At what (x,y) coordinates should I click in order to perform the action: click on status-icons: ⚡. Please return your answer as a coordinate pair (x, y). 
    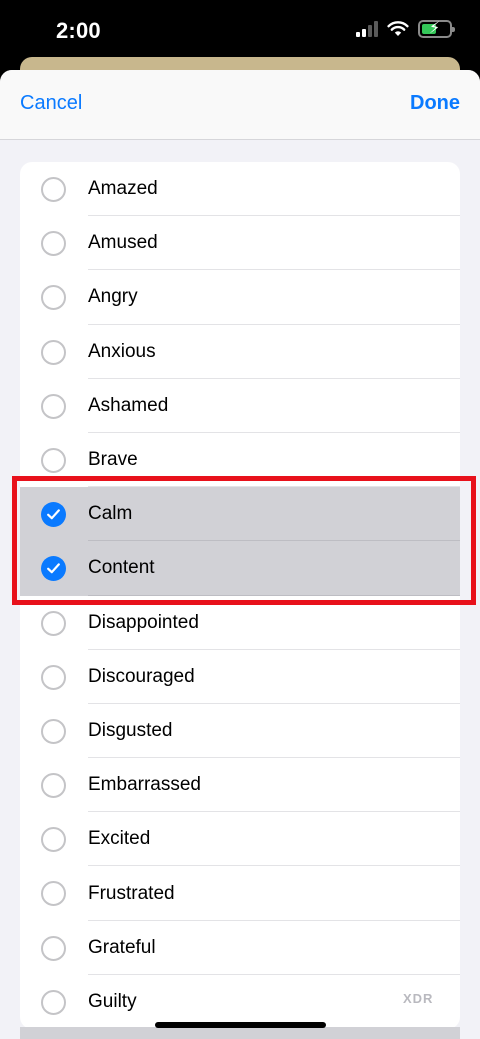
    Looking at the image, I should click on (405, 29).